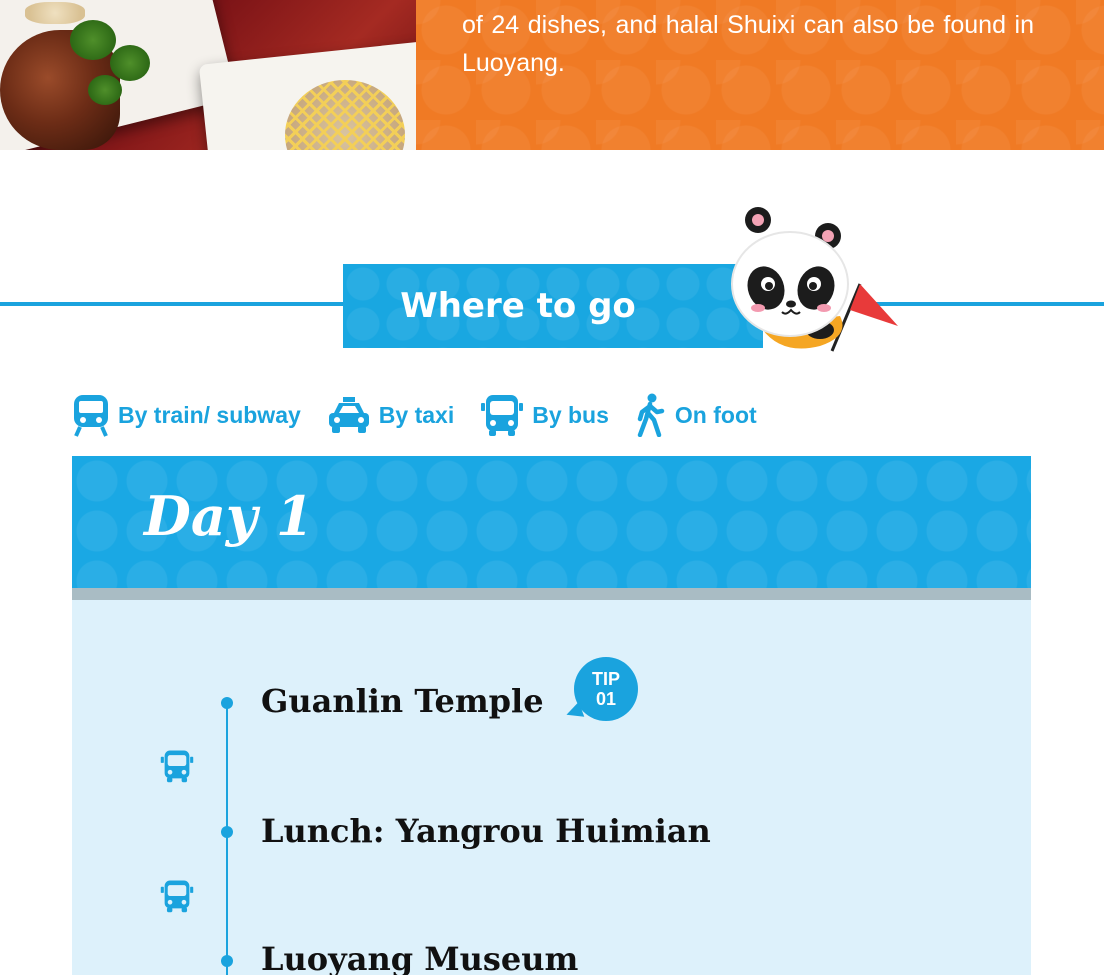 The image size is (1104, 975). I want to click on legend-taxi: By taxi, so click(390, 415).